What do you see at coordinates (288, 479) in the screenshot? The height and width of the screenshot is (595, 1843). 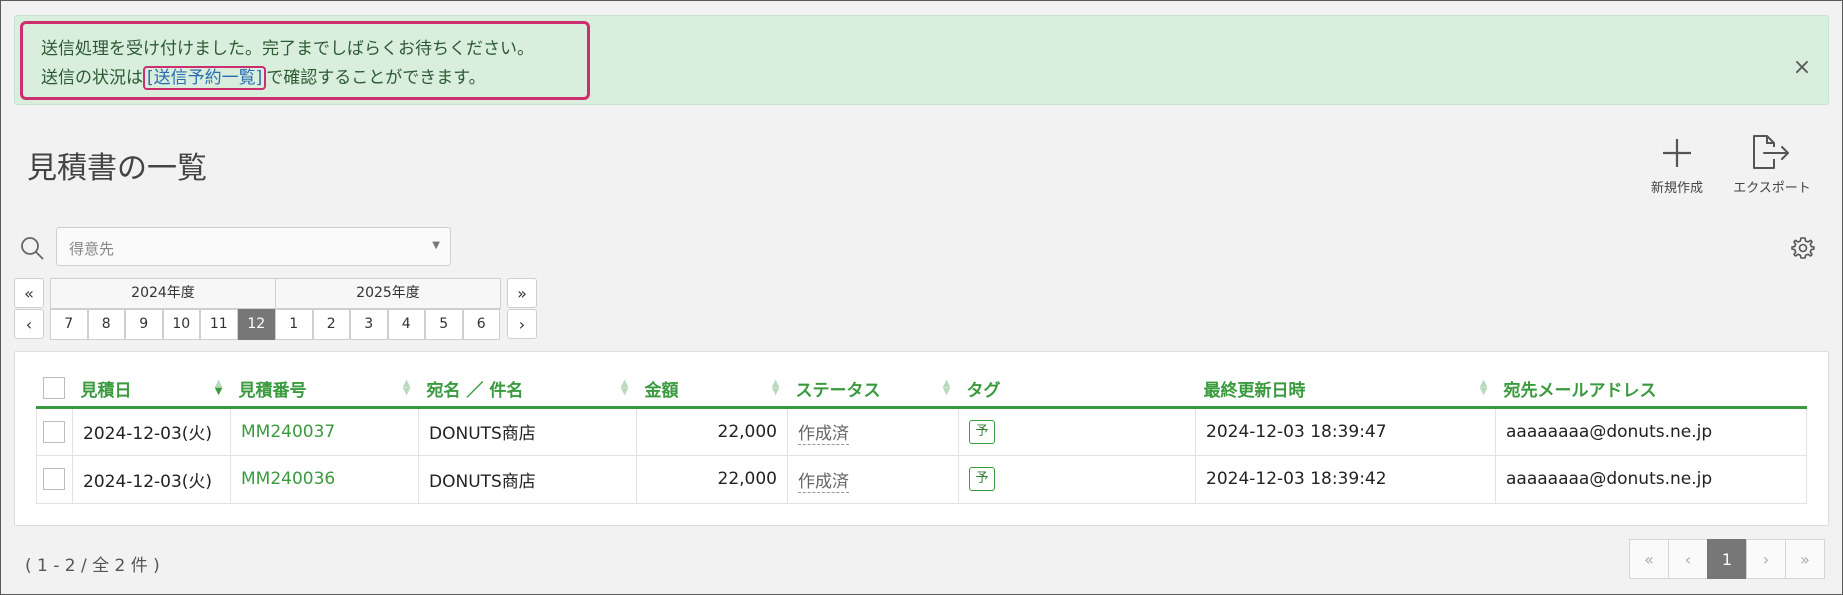 I see `estimate-number-link: MM240036` at bounding box center [288, 479].